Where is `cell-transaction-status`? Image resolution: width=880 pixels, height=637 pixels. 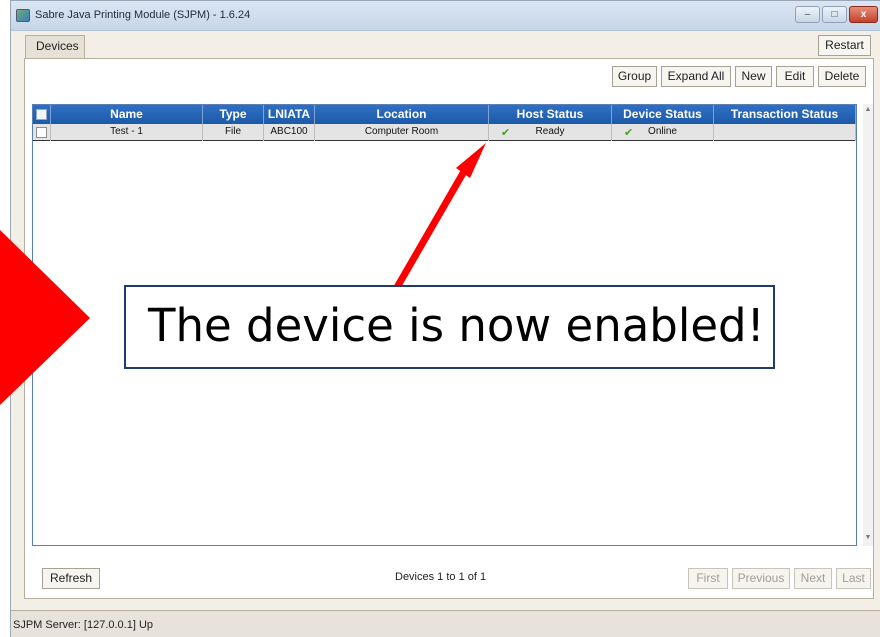
cell-transaction-status is located at coordinates (785, 132).